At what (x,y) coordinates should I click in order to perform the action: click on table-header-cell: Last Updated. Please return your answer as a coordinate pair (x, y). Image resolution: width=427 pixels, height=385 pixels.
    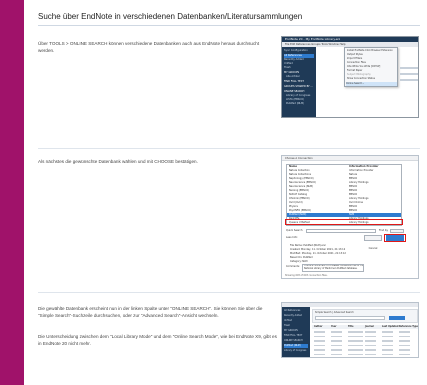
    Looking at the image, I should click on (390, 327).